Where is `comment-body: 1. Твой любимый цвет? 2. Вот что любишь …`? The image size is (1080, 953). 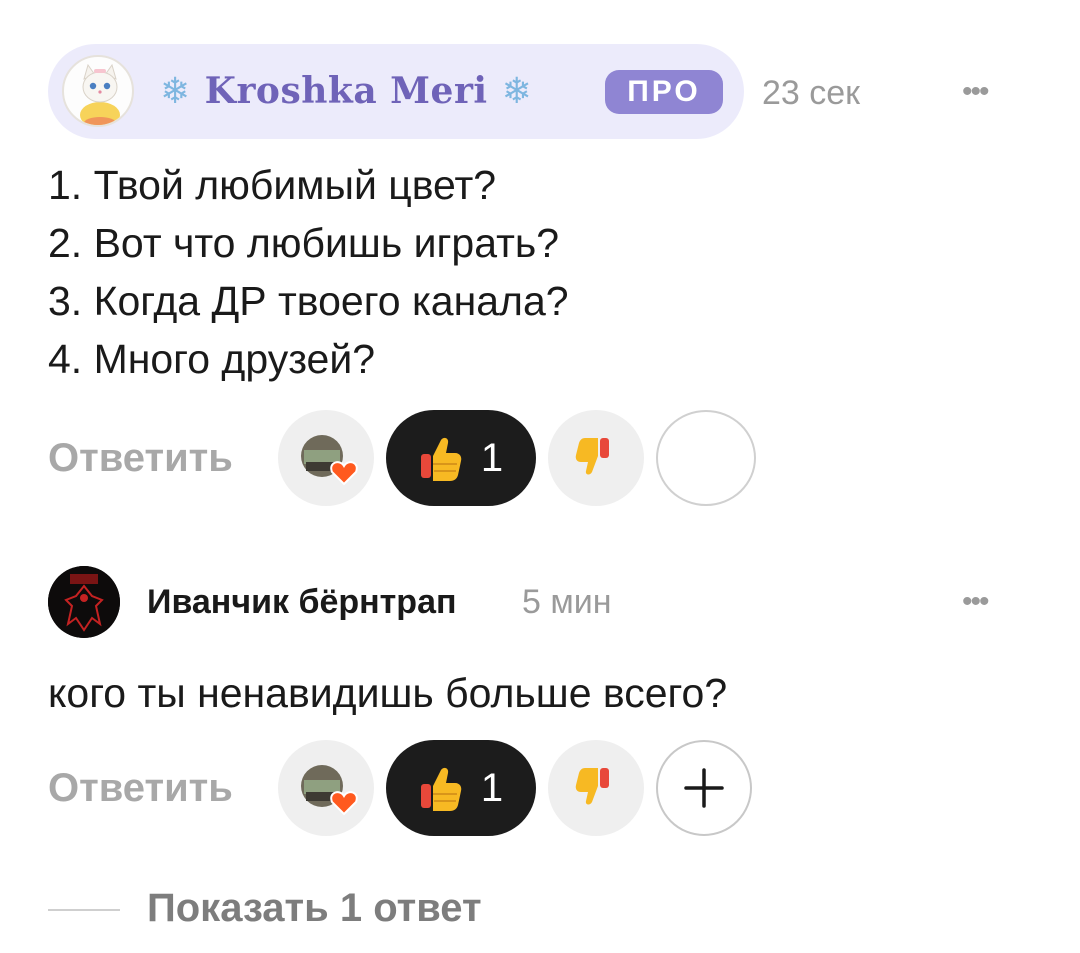
comment-body: 1. Твой любимый цвет? 2. Вот что любишь … is located at coordinates (308, 272).